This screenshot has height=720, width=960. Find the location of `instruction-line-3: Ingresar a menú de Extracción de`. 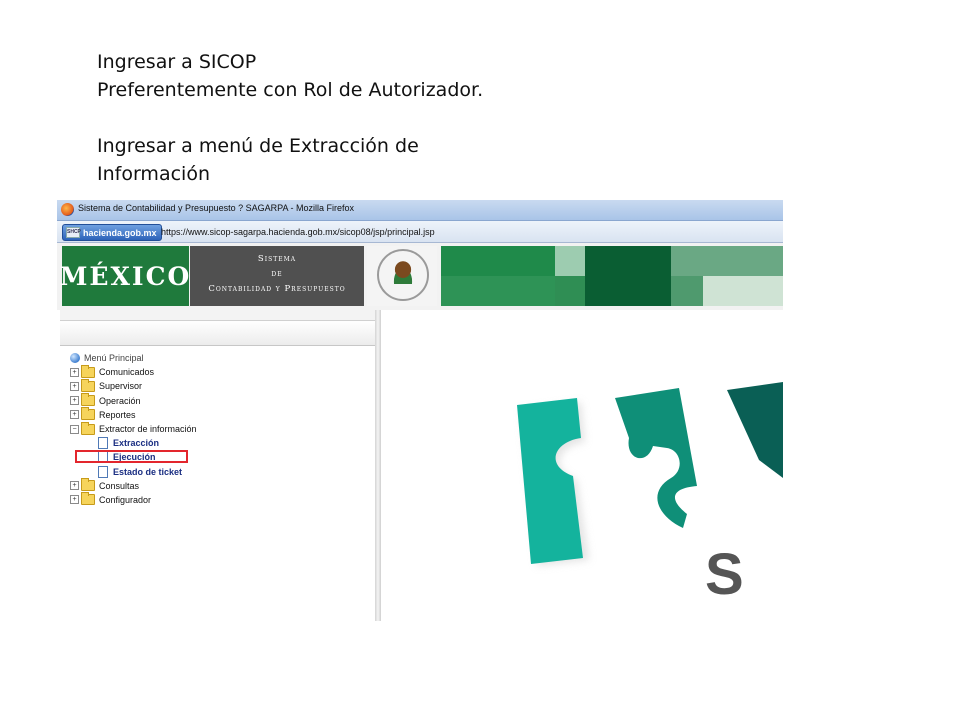

instruction-line-3: Ingresar a menú de Extracción de is located at coordinates (258, 146).